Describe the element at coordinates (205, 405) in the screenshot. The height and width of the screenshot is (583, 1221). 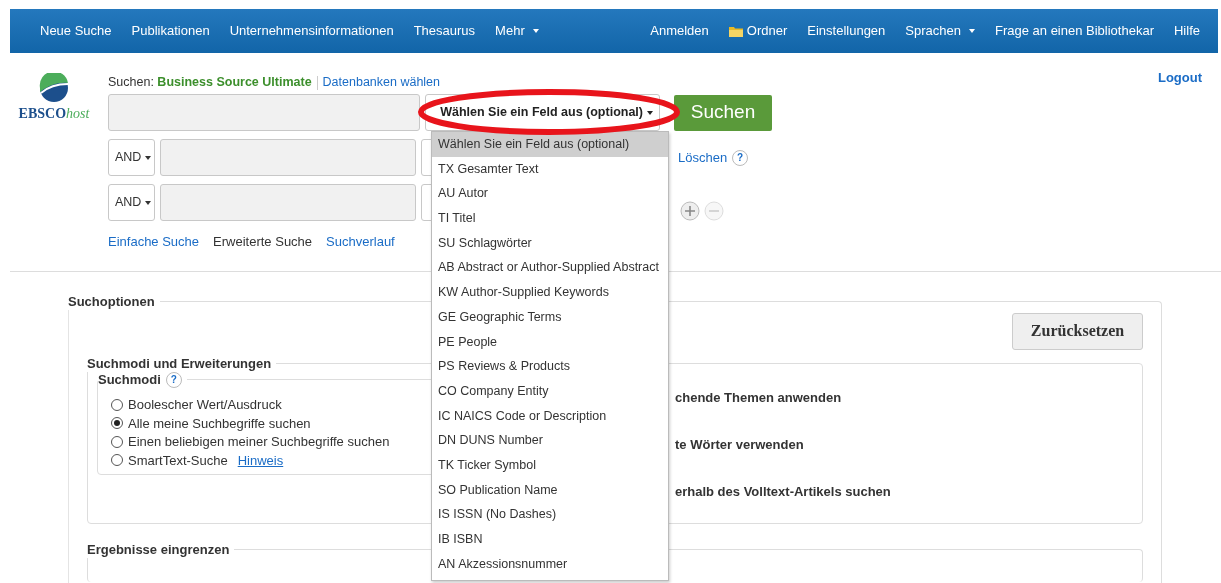
I see `radio-label: Boolescher Wert/Ausdruck` at that location.